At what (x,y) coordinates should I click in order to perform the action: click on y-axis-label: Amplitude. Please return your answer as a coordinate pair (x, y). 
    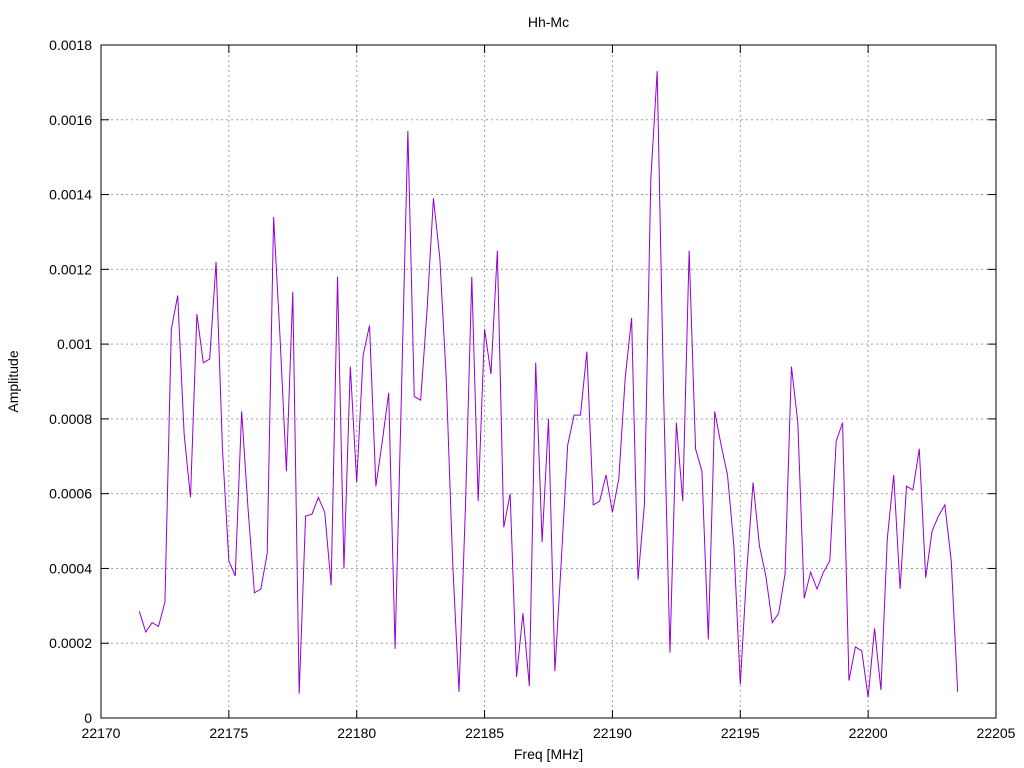
    Looking at the image, I should click on (13, 381).